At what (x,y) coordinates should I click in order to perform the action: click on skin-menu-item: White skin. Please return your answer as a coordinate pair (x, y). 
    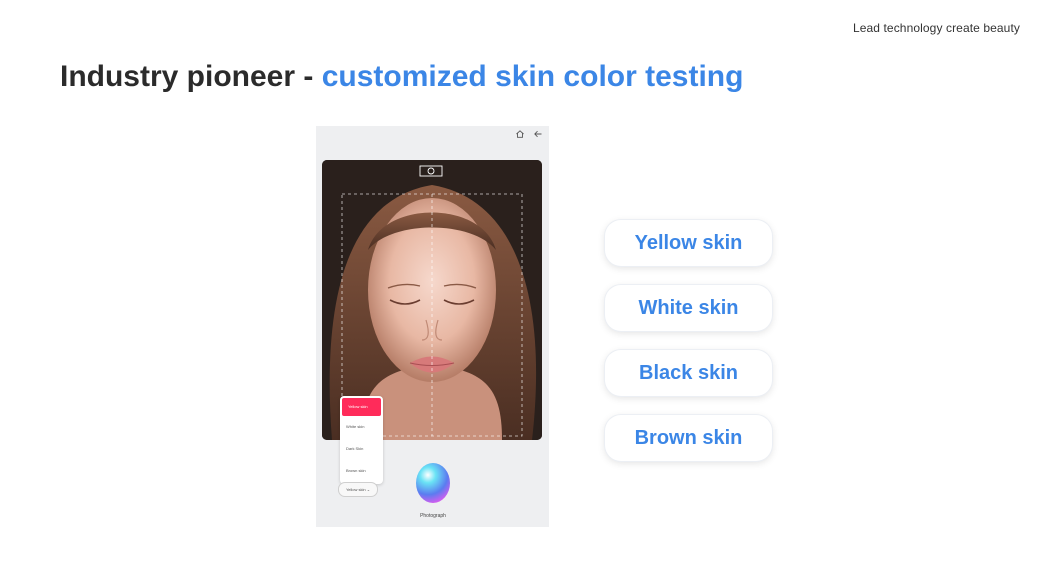
    Looking at the image, I should click on (361, 427).